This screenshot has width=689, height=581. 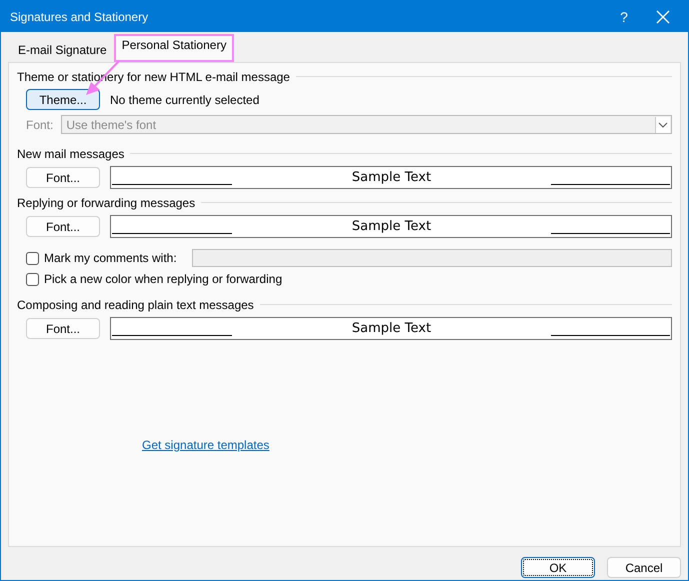 What do you see at coordinates (624, 16) in the screenshot?
I see `help-button: ?` at bounding box center [624, 16].